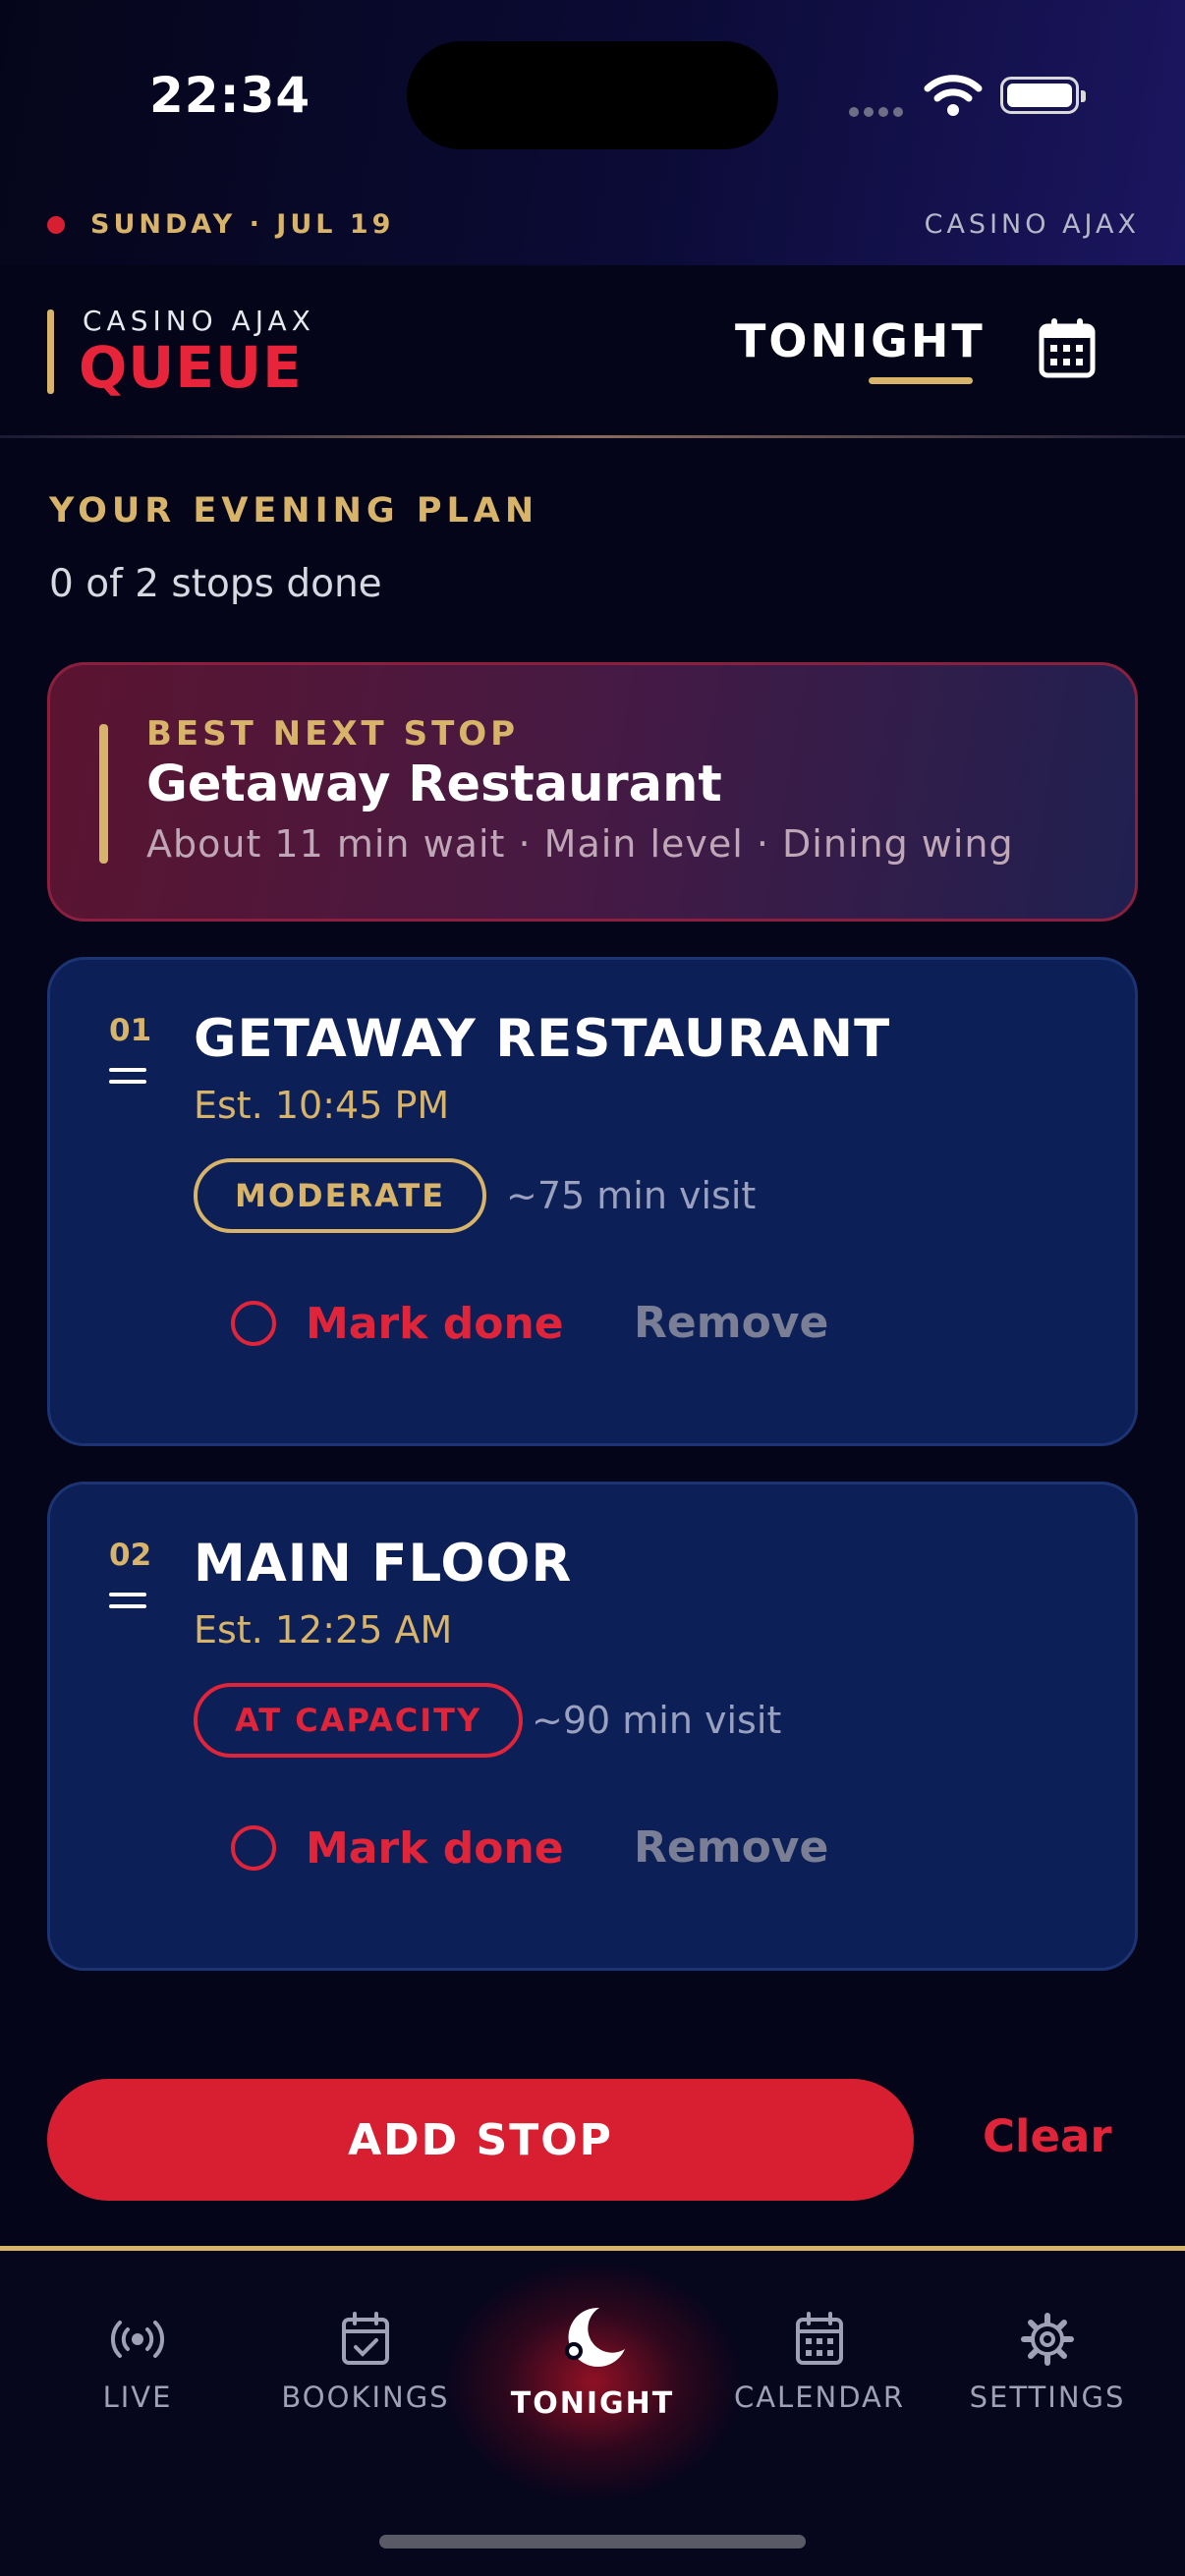 The width and height of the screenshot is (1185, 2576). Describe the element at coordinates (592, 95) in the screenshot. I see `dynamic-island` at that location.